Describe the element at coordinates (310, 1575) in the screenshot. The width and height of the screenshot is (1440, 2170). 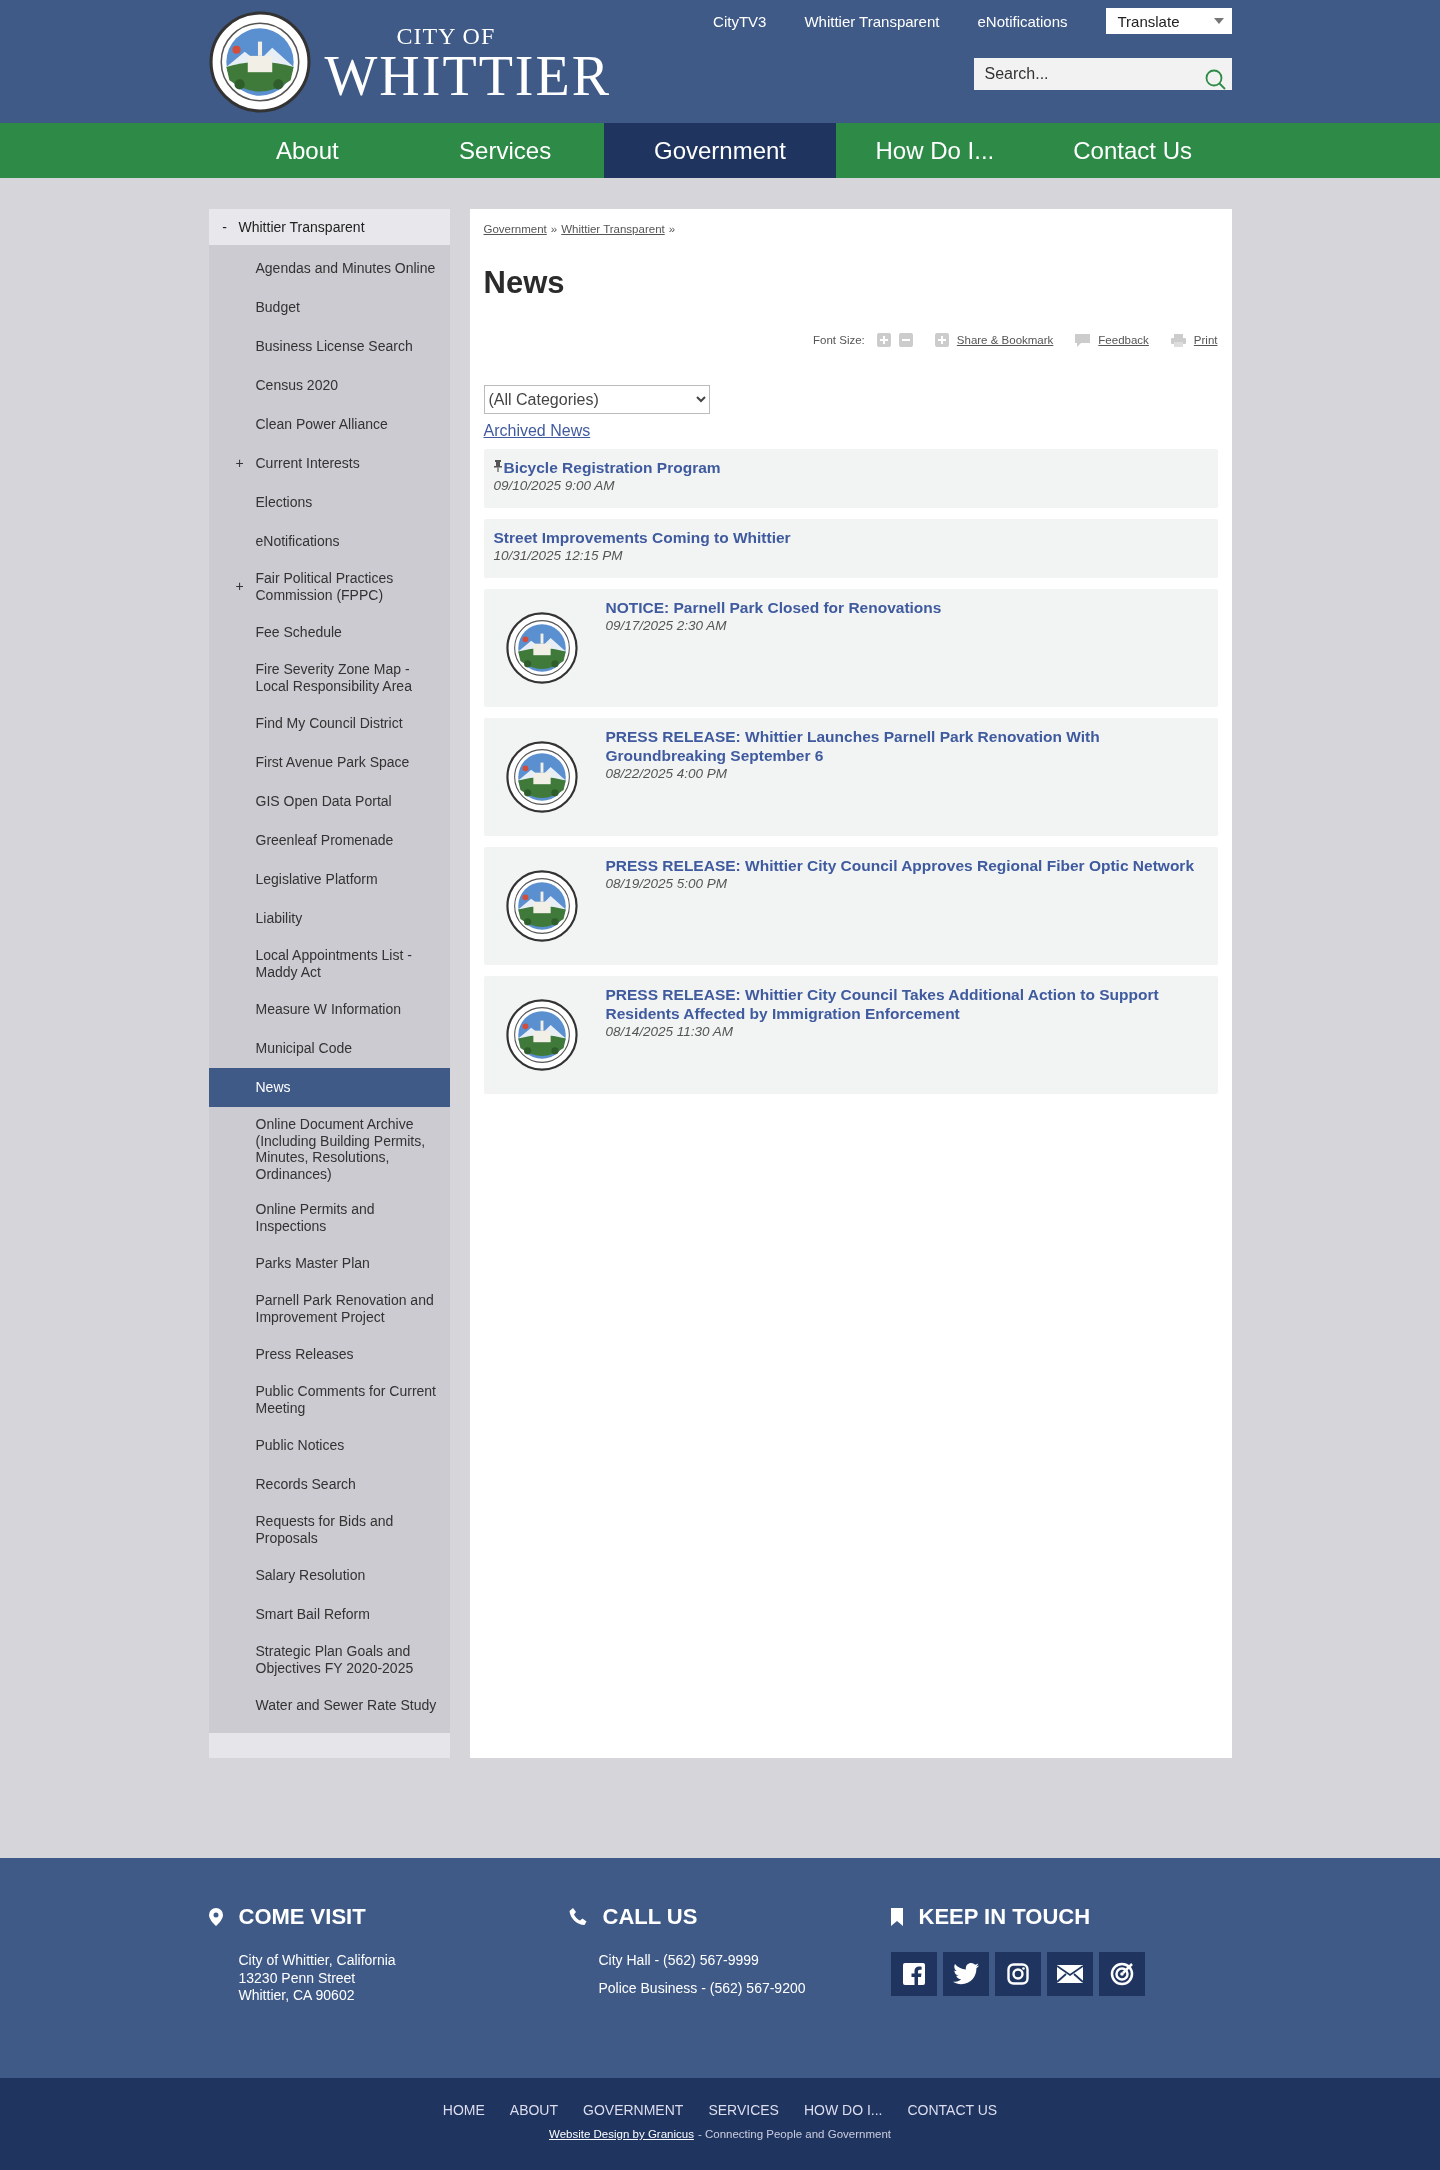
I see `sidebar-item-label: Salary Resolution` at that location.